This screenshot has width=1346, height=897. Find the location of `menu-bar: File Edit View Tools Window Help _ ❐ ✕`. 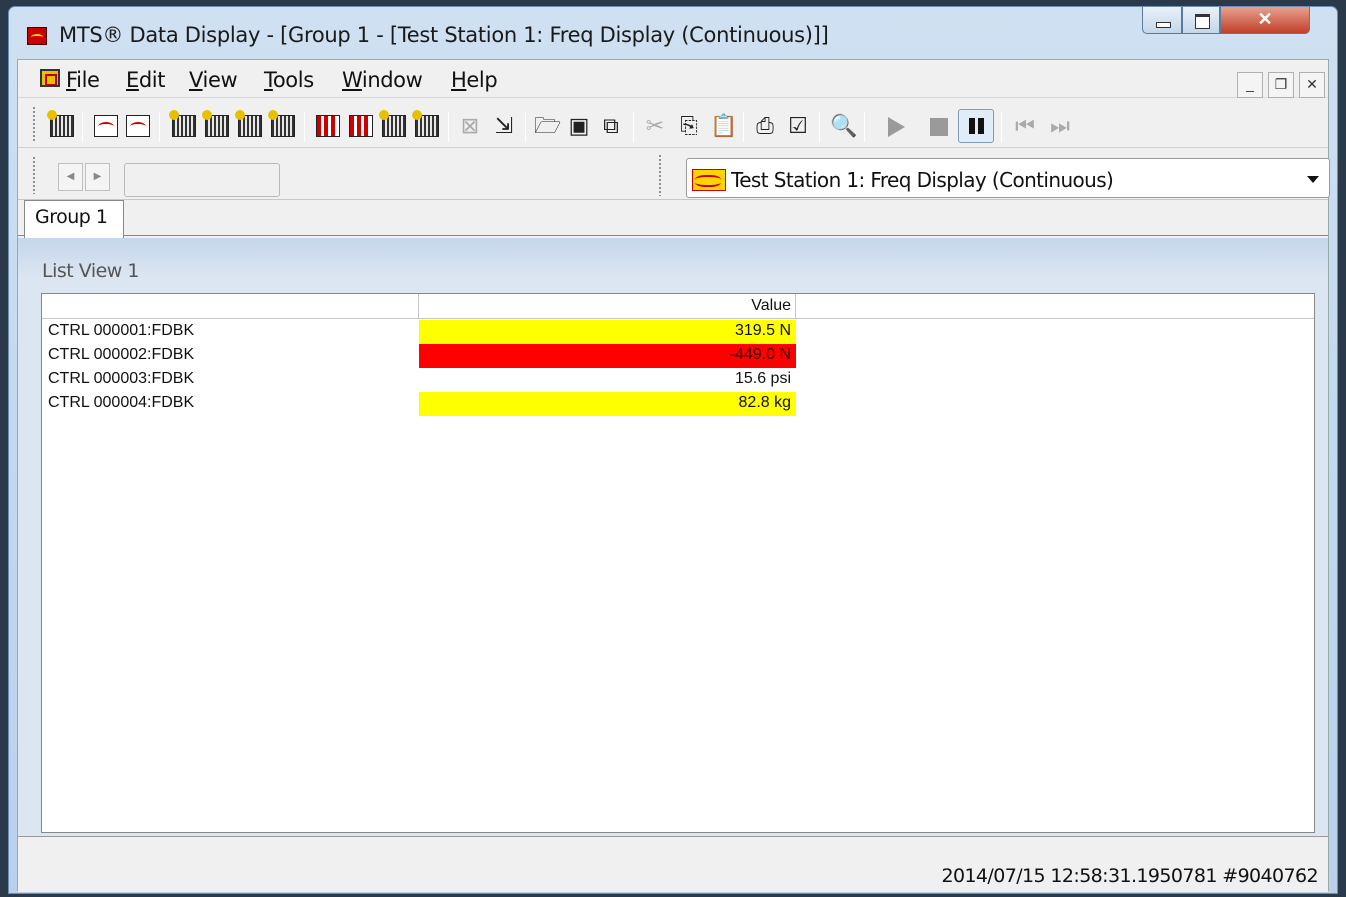

menu-bar: File Edit View Tools Window Help _ ❐ ✕ is located at coordinates (673, 79).